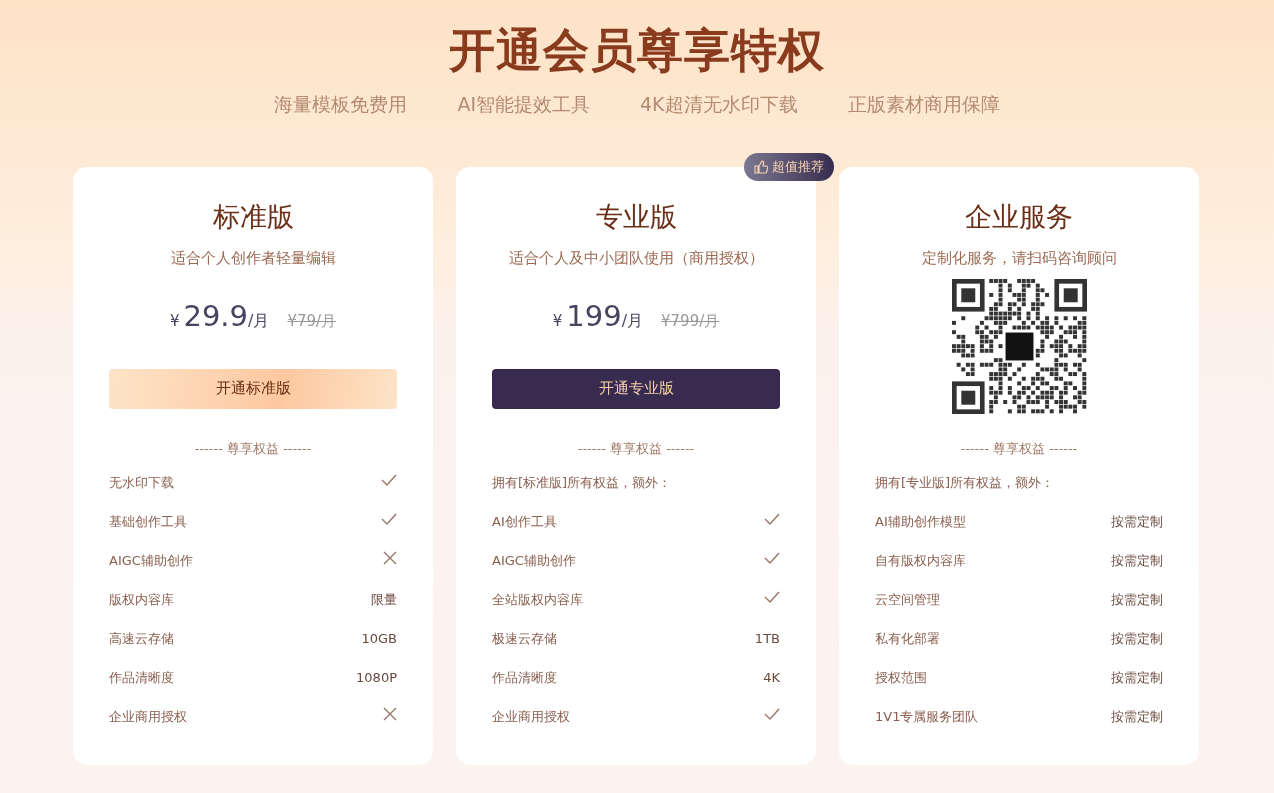 This screenshot has height=793, width=1274. I want to click on subscribe-button: 开通标准版, so click(253, 388).